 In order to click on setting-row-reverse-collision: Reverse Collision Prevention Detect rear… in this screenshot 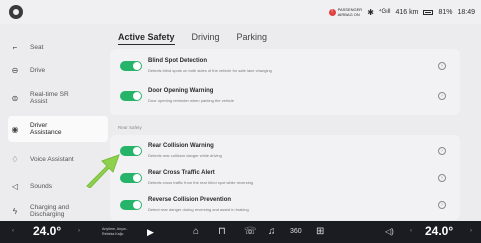, I will do `click(285, 206)`.